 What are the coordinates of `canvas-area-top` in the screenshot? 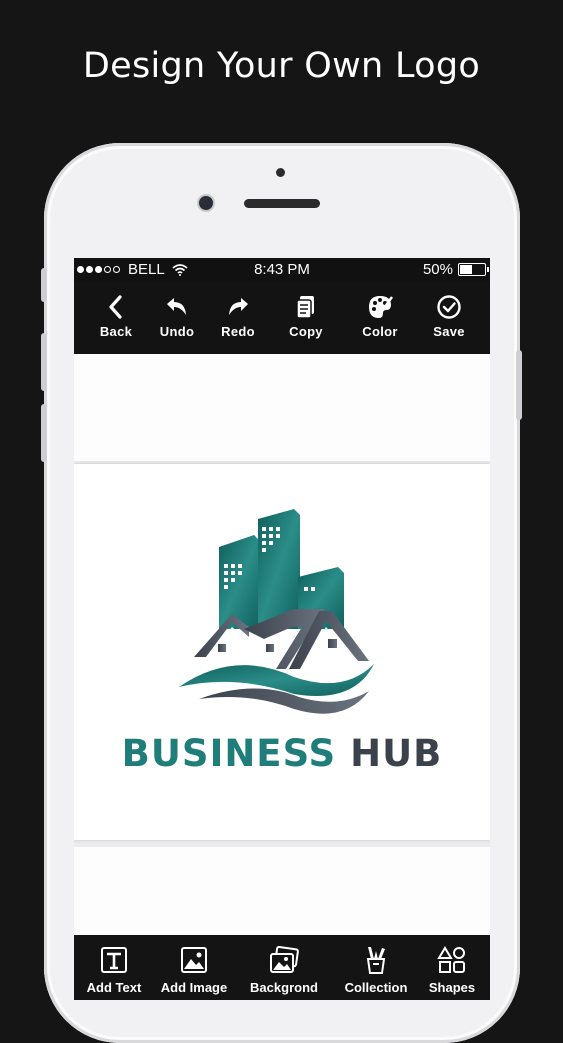 It's located at (282, 407).